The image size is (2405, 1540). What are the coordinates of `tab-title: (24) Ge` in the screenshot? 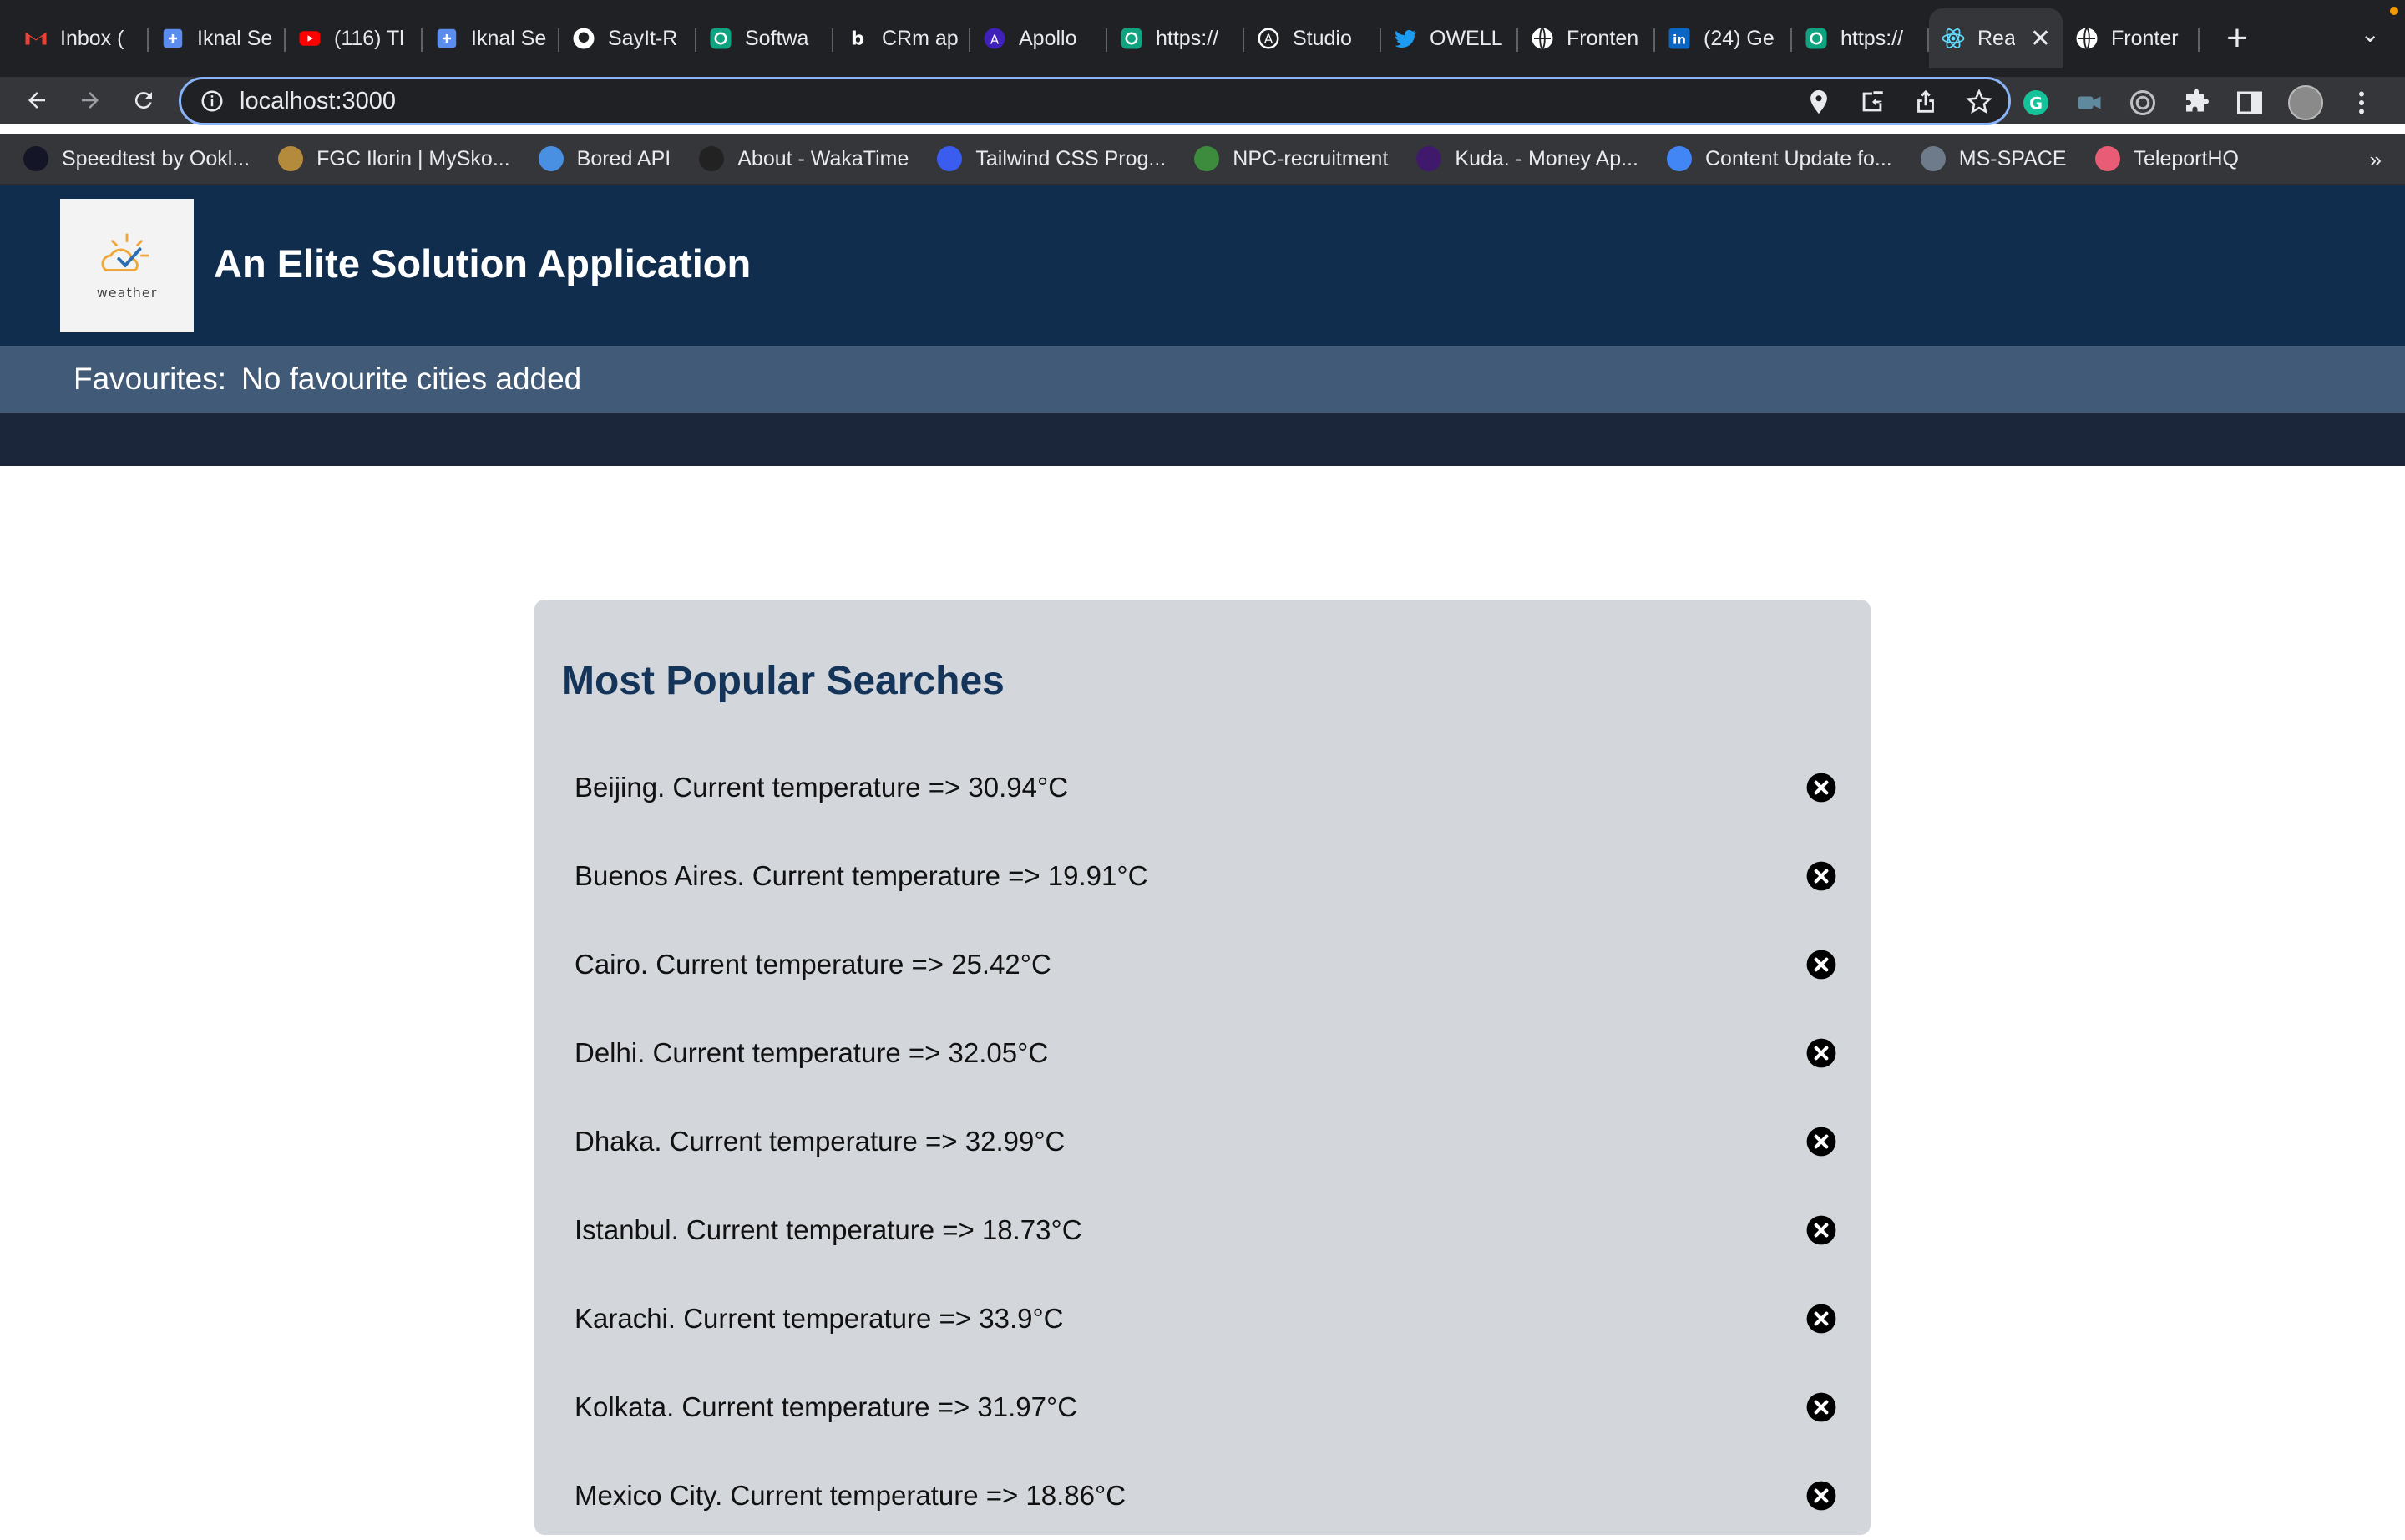 It's located at (1739, 38).